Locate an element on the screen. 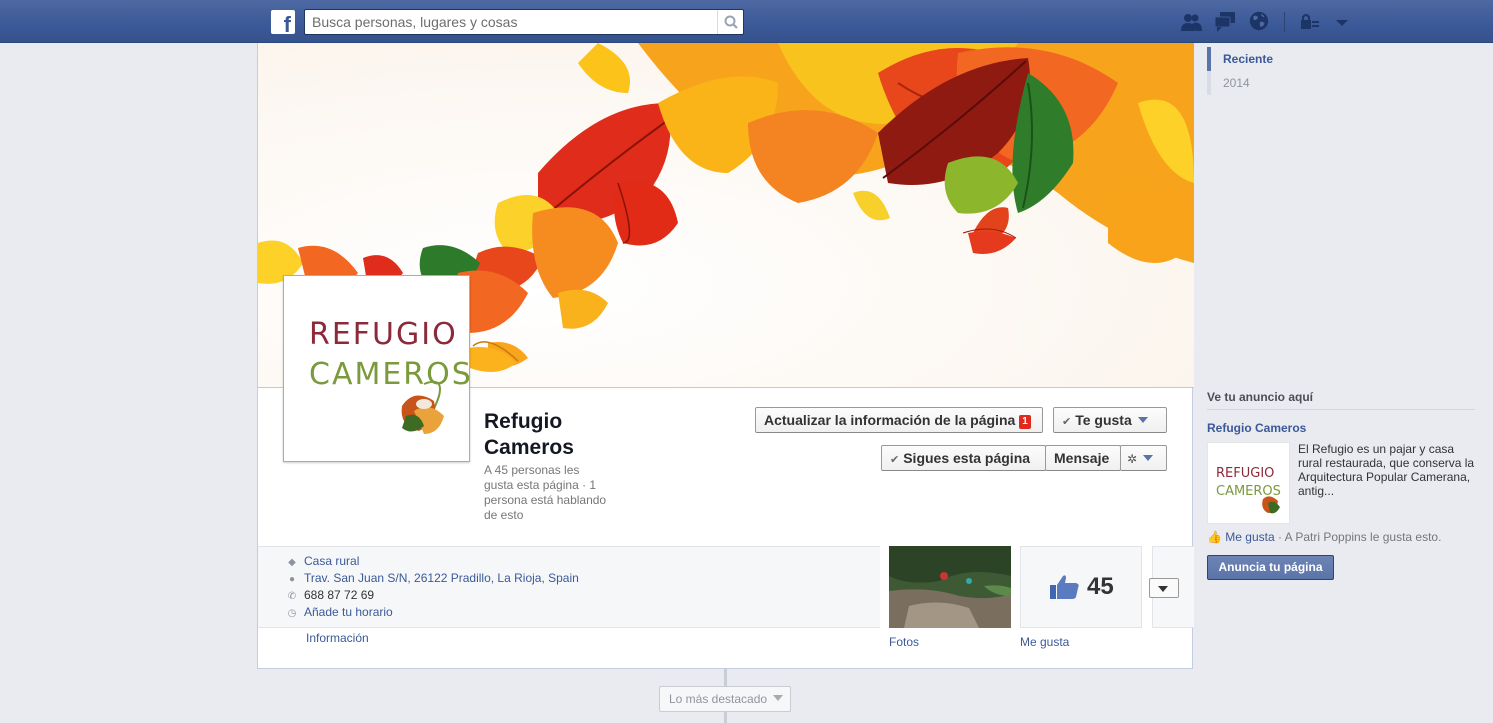 The height and width of the screenshot is (723, 1493). hours-row: ◷ Añade tu horario is located at coordinates (339, 613).